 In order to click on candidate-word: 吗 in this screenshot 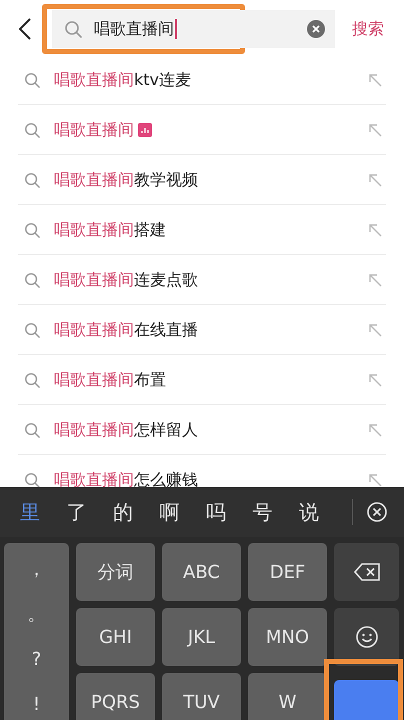, I will do `click(229, 512)`.